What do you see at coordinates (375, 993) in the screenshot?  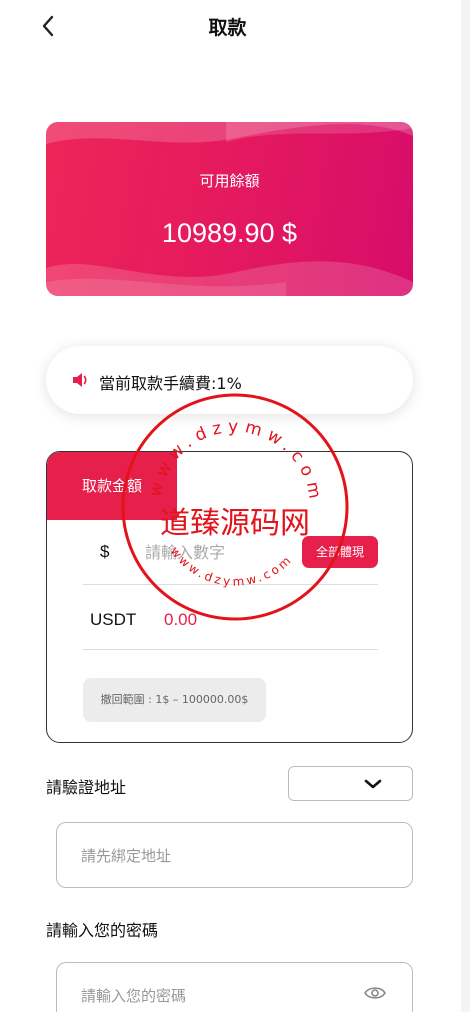 I see `eye-icon` at bounding box center [375, 993].